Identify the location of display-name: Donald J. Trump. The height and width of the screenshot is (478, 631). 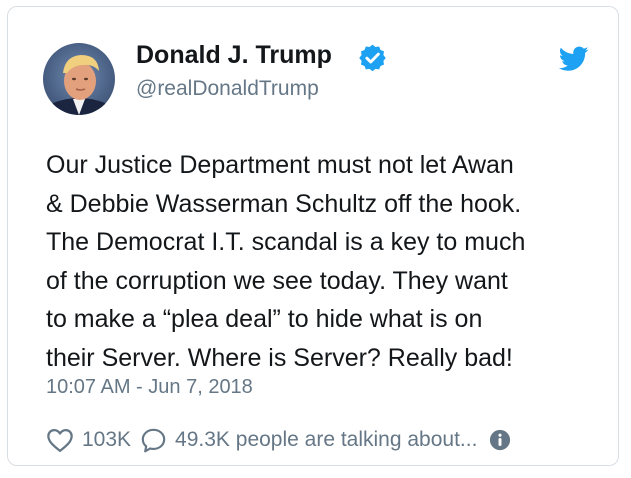
(234, 55).